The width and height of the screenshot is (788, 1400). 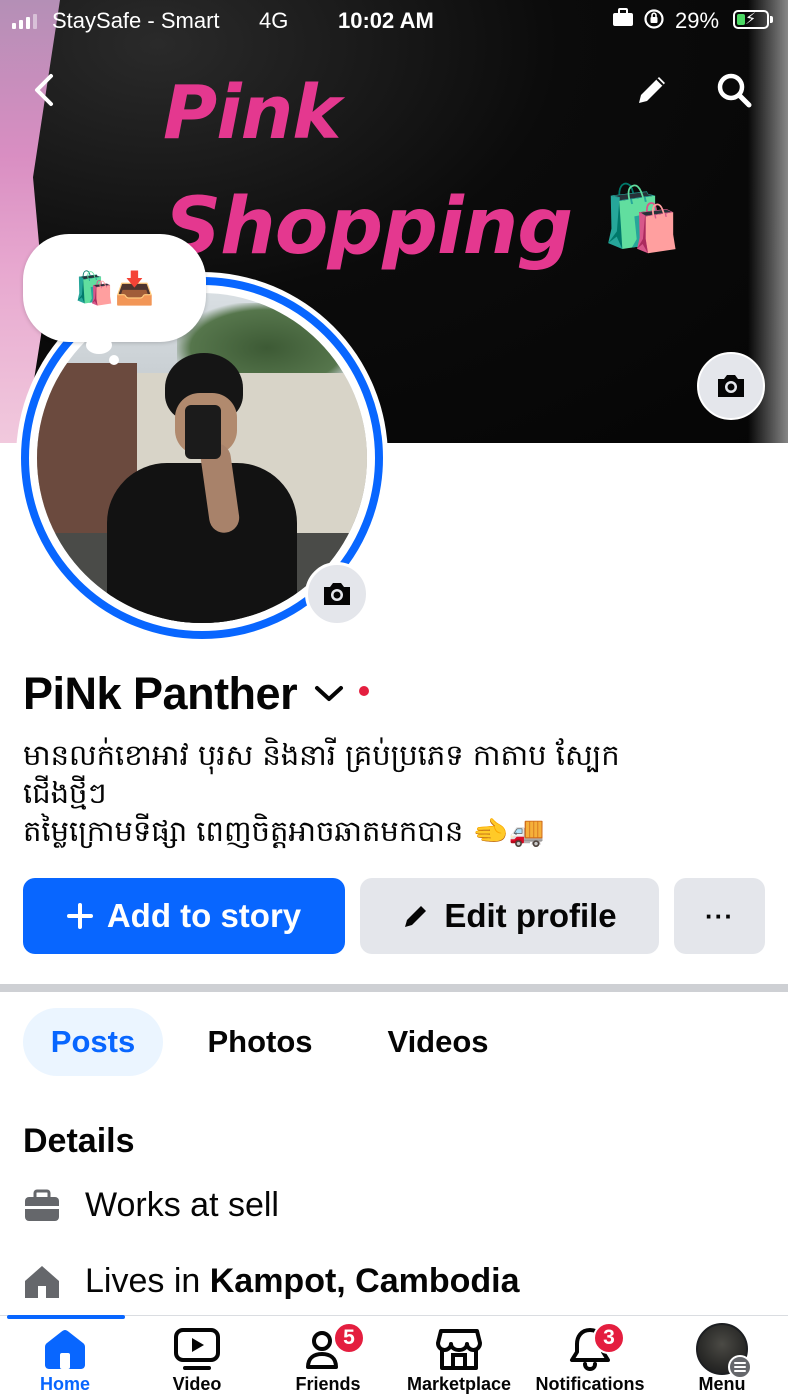 I want to click on orientation-lock-icon, so click(x=654, y=22).